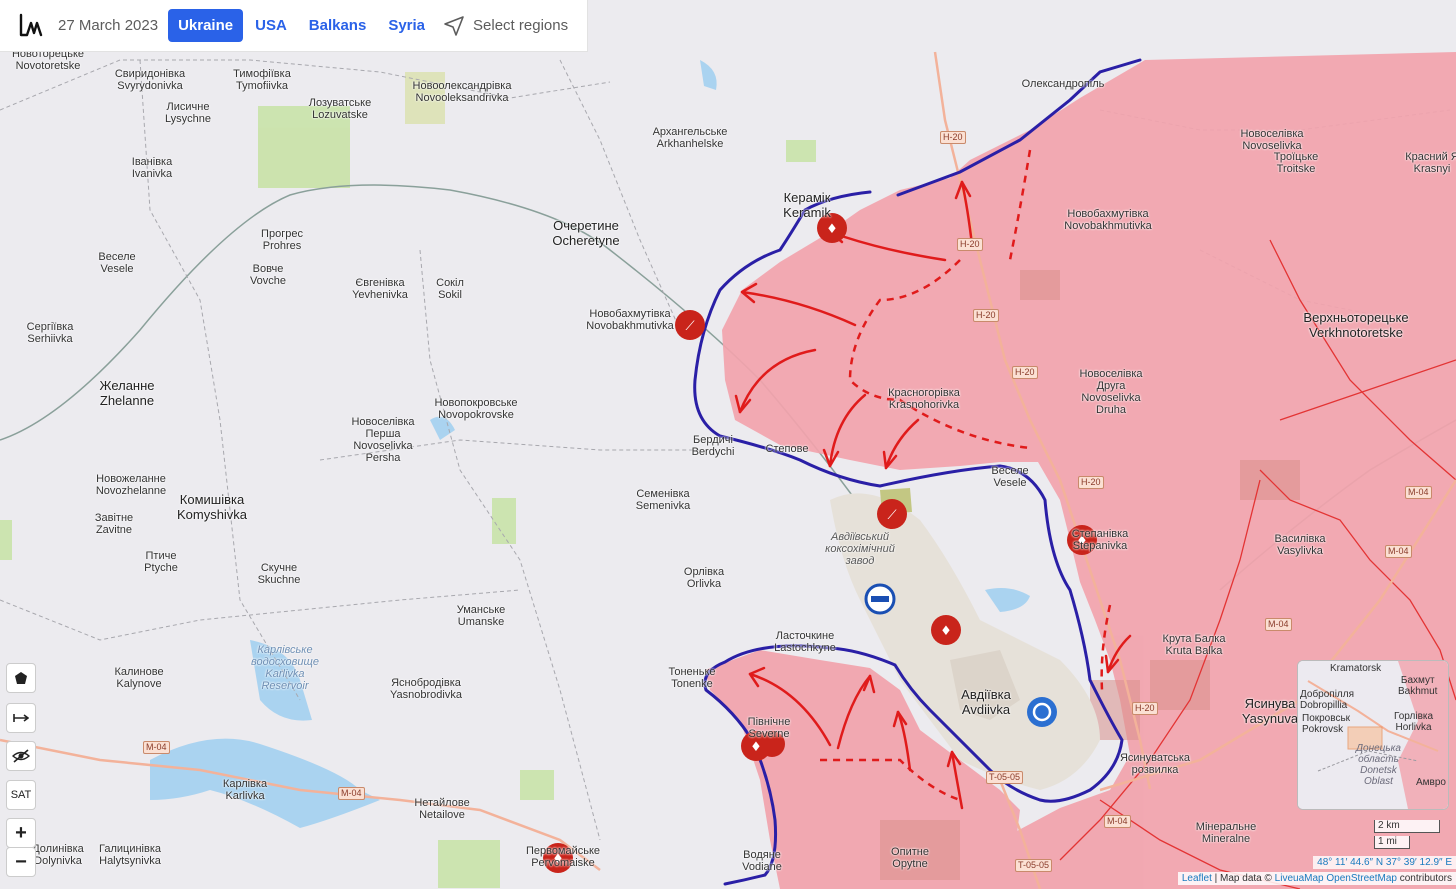  I want to click on place-label: Водяне Vodiane, so click(762, 861).